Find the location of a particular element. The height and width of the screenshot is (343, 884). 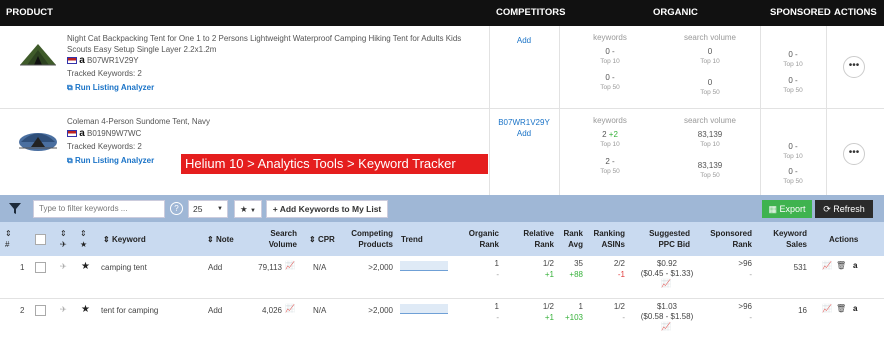

more-actions-button-2: ••• is located at coordinates (854, 154).